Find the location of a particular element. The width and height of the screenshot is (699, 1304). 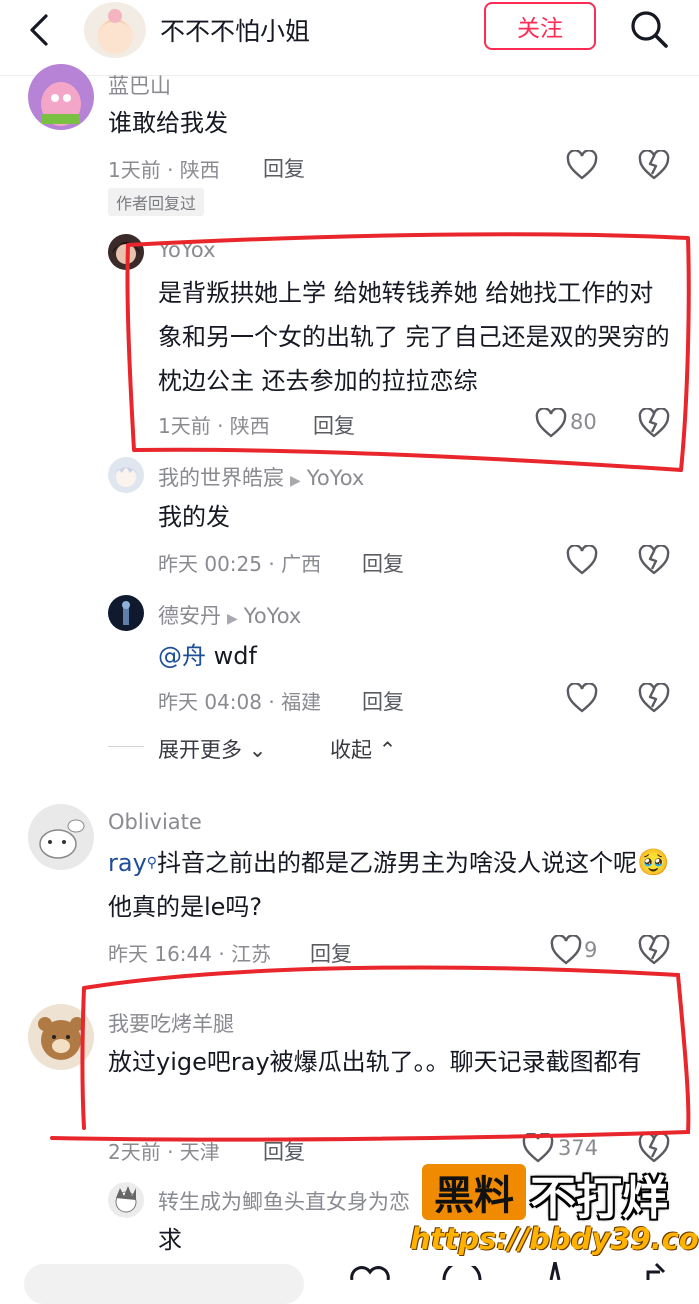

comment-time-location: 2天前 · 天津 is located at coordinates (164, 1152).